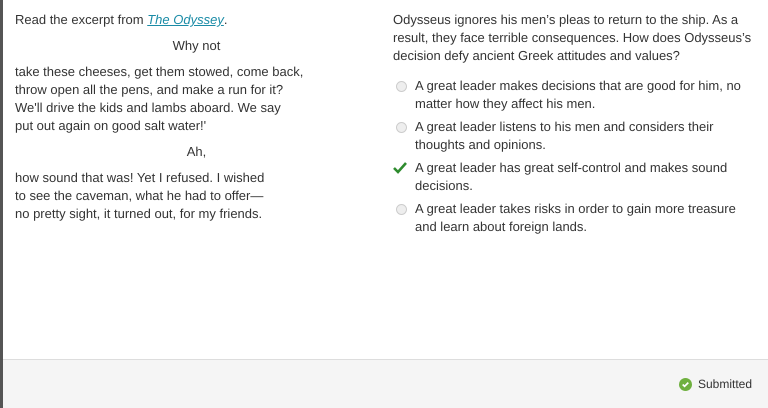  I want to click on title-link: The Odyssey, so click(185, 19).